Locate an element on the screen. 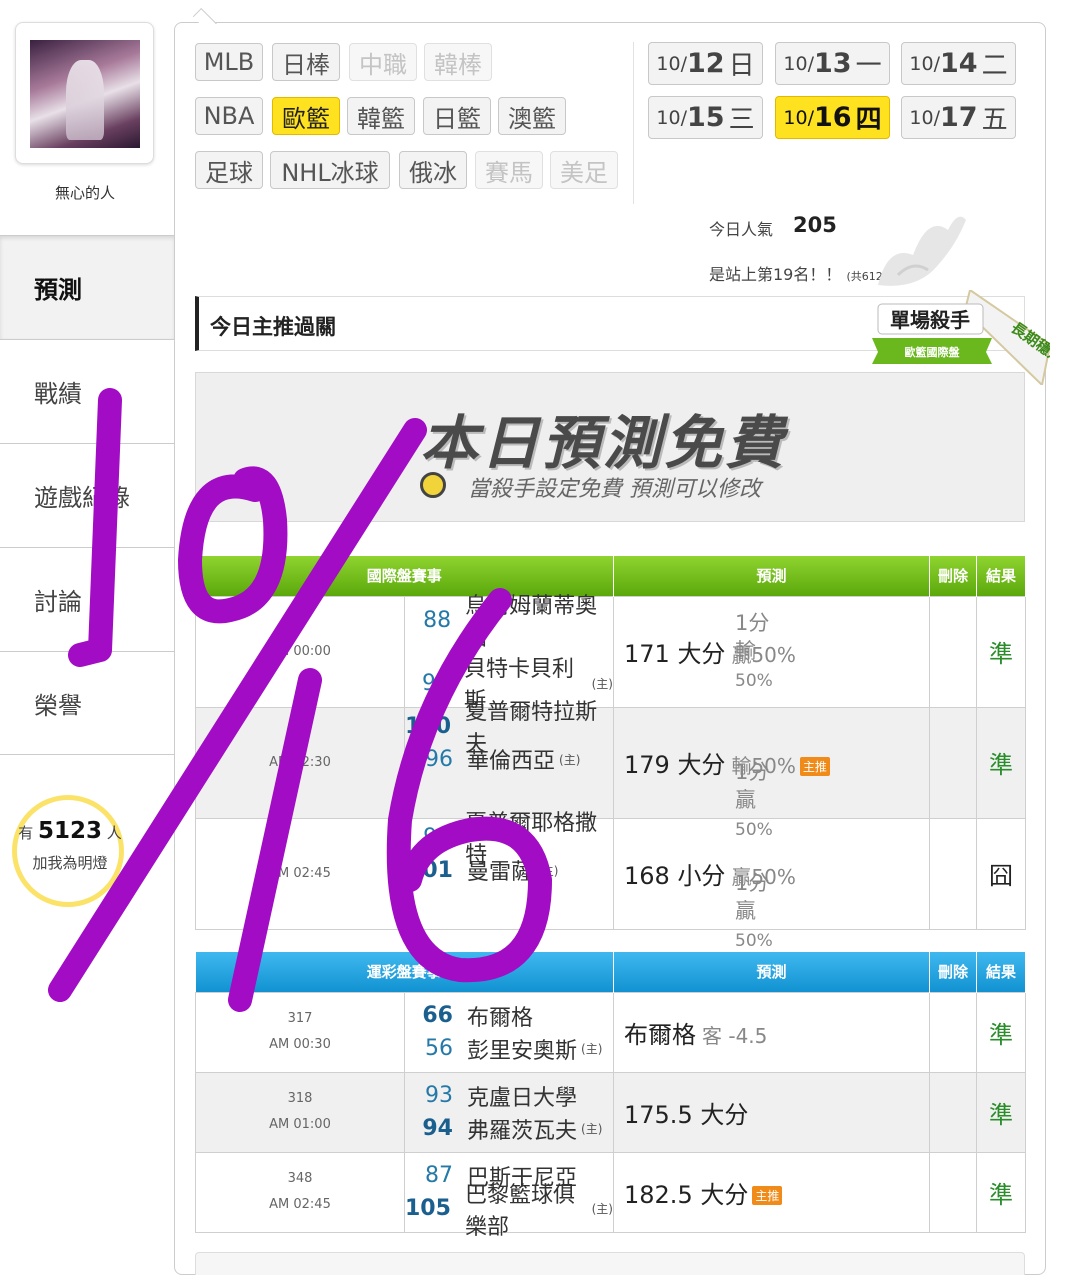  team-name: 巴黎籃球俱樂部 is located at coordinates (519, 1211).